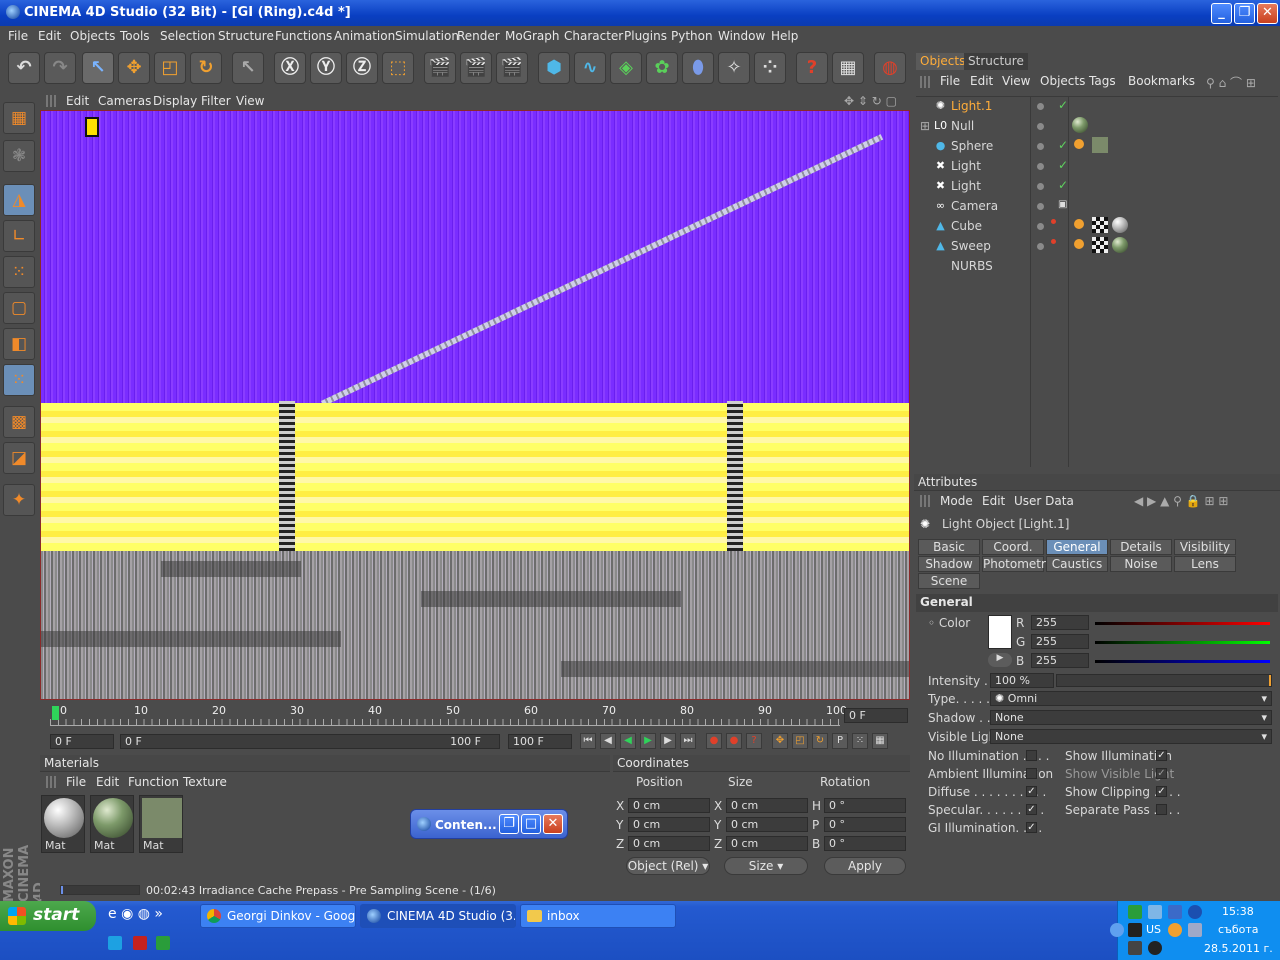 The height and width of the screenshot is (960, 1280). Describe the element at coordinates (1205, 547) in the screenshot. I see `tab-visibility: Visibility` at that location.